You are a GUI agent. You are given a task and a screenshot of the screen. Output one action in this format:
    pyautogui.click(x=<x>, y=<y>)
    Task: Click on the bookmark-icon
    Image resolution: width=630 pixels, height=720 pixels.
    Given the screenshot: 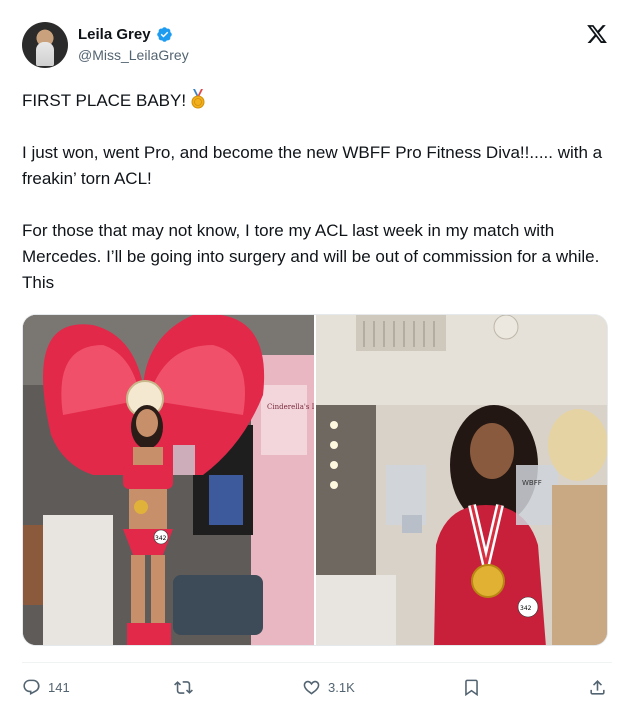 What is the action you would take?
    pyautogui.click(x=471, y=688)
    